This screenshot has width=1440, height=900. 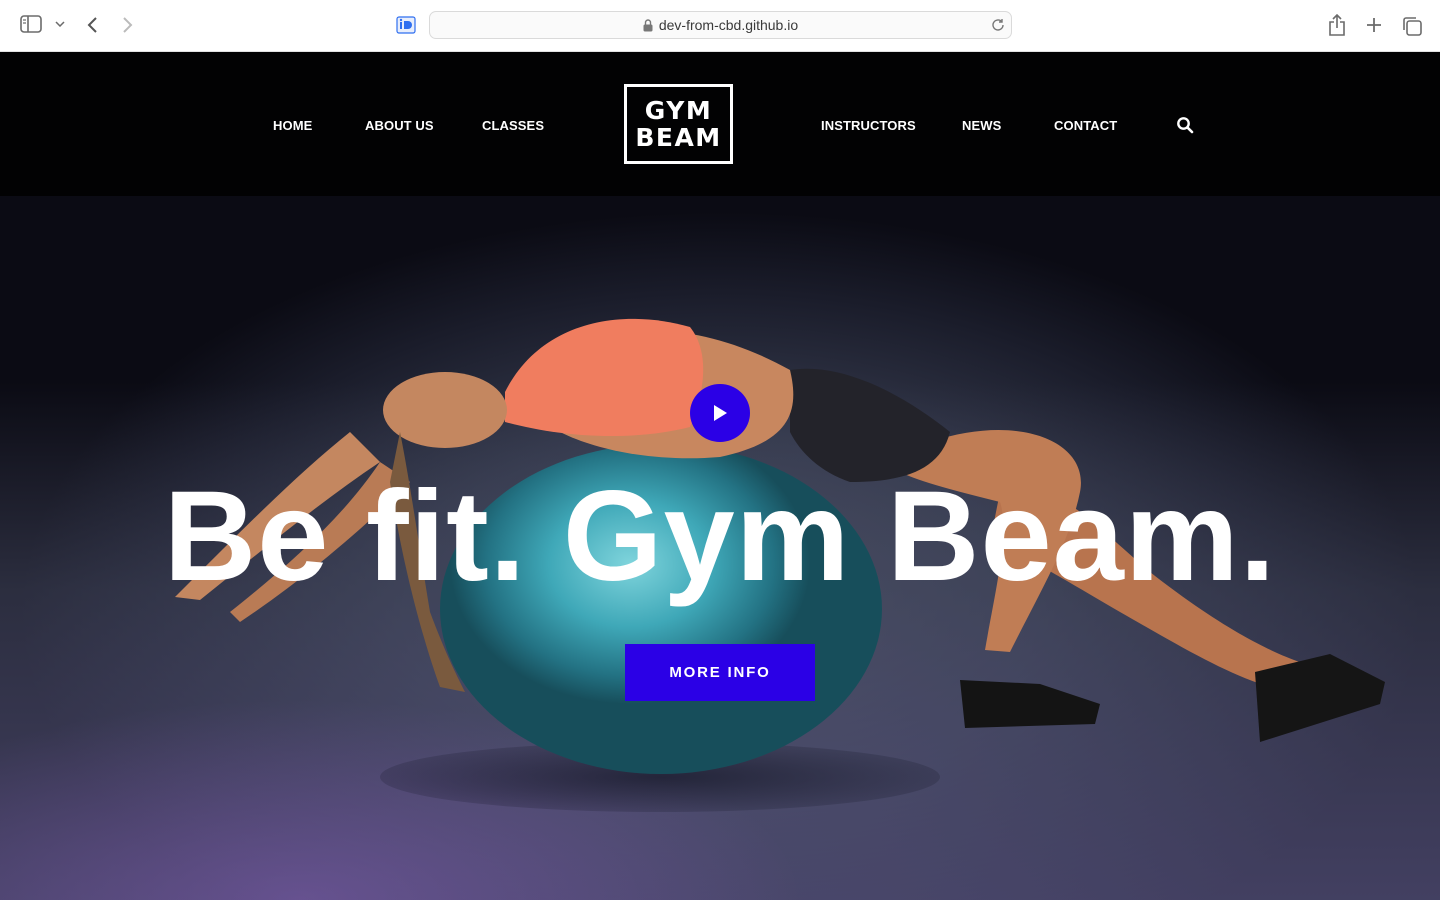 I want to click on url-text: dev-from-cbd.github.io, so click(x=728, y=25).